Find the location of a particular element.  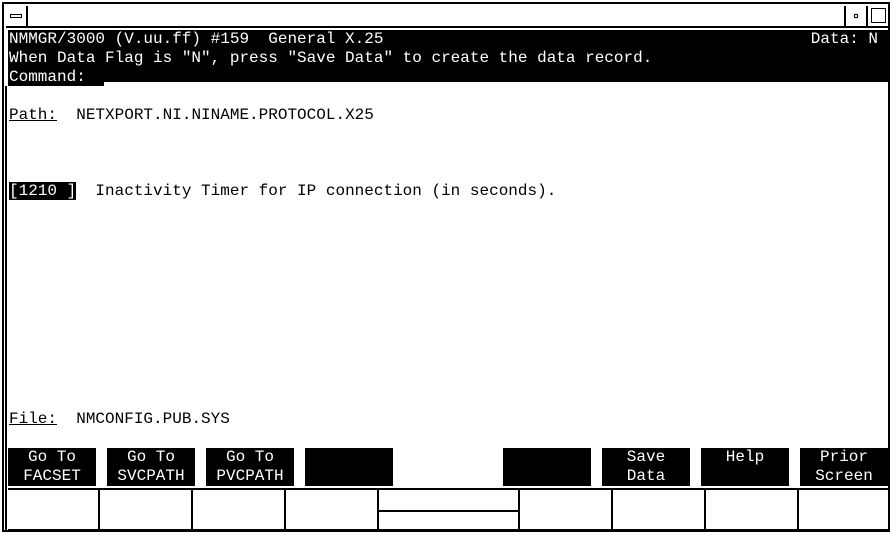

f8-line2: Screen is located at coordinates (844, 476).